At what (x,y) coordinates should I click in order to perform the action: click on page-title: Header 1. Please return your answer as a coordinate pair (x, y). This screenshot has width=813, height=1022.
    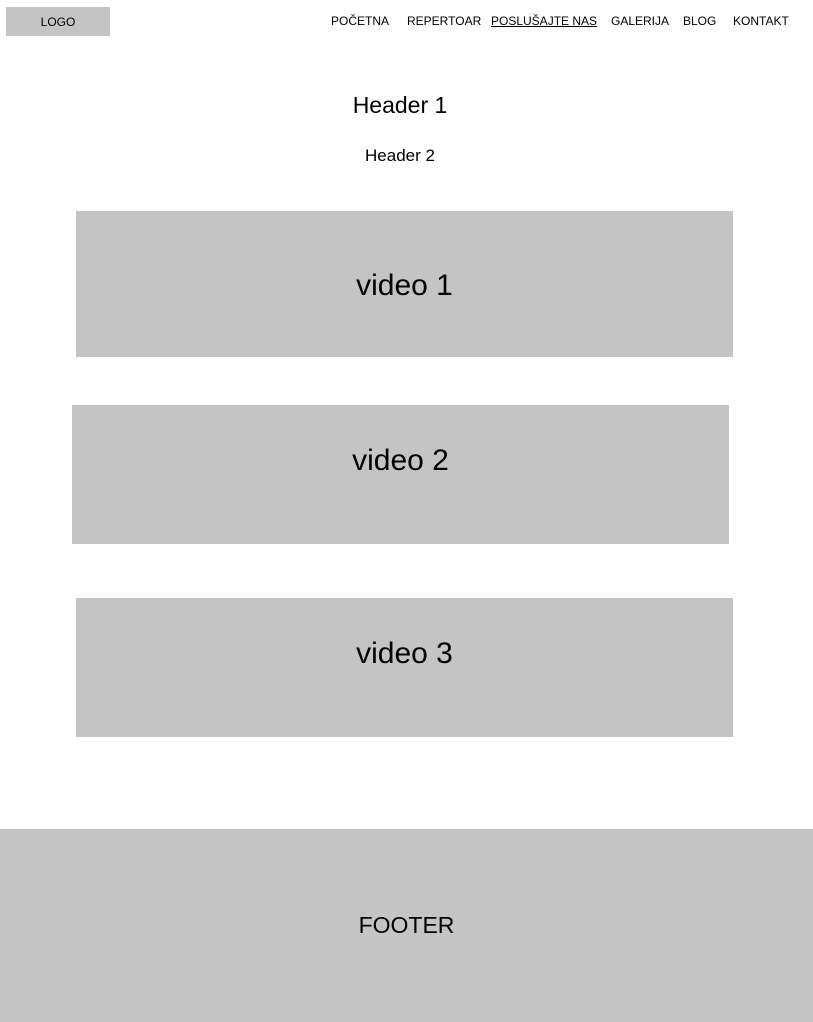
    Looking at the image, I should click on (400, 105).